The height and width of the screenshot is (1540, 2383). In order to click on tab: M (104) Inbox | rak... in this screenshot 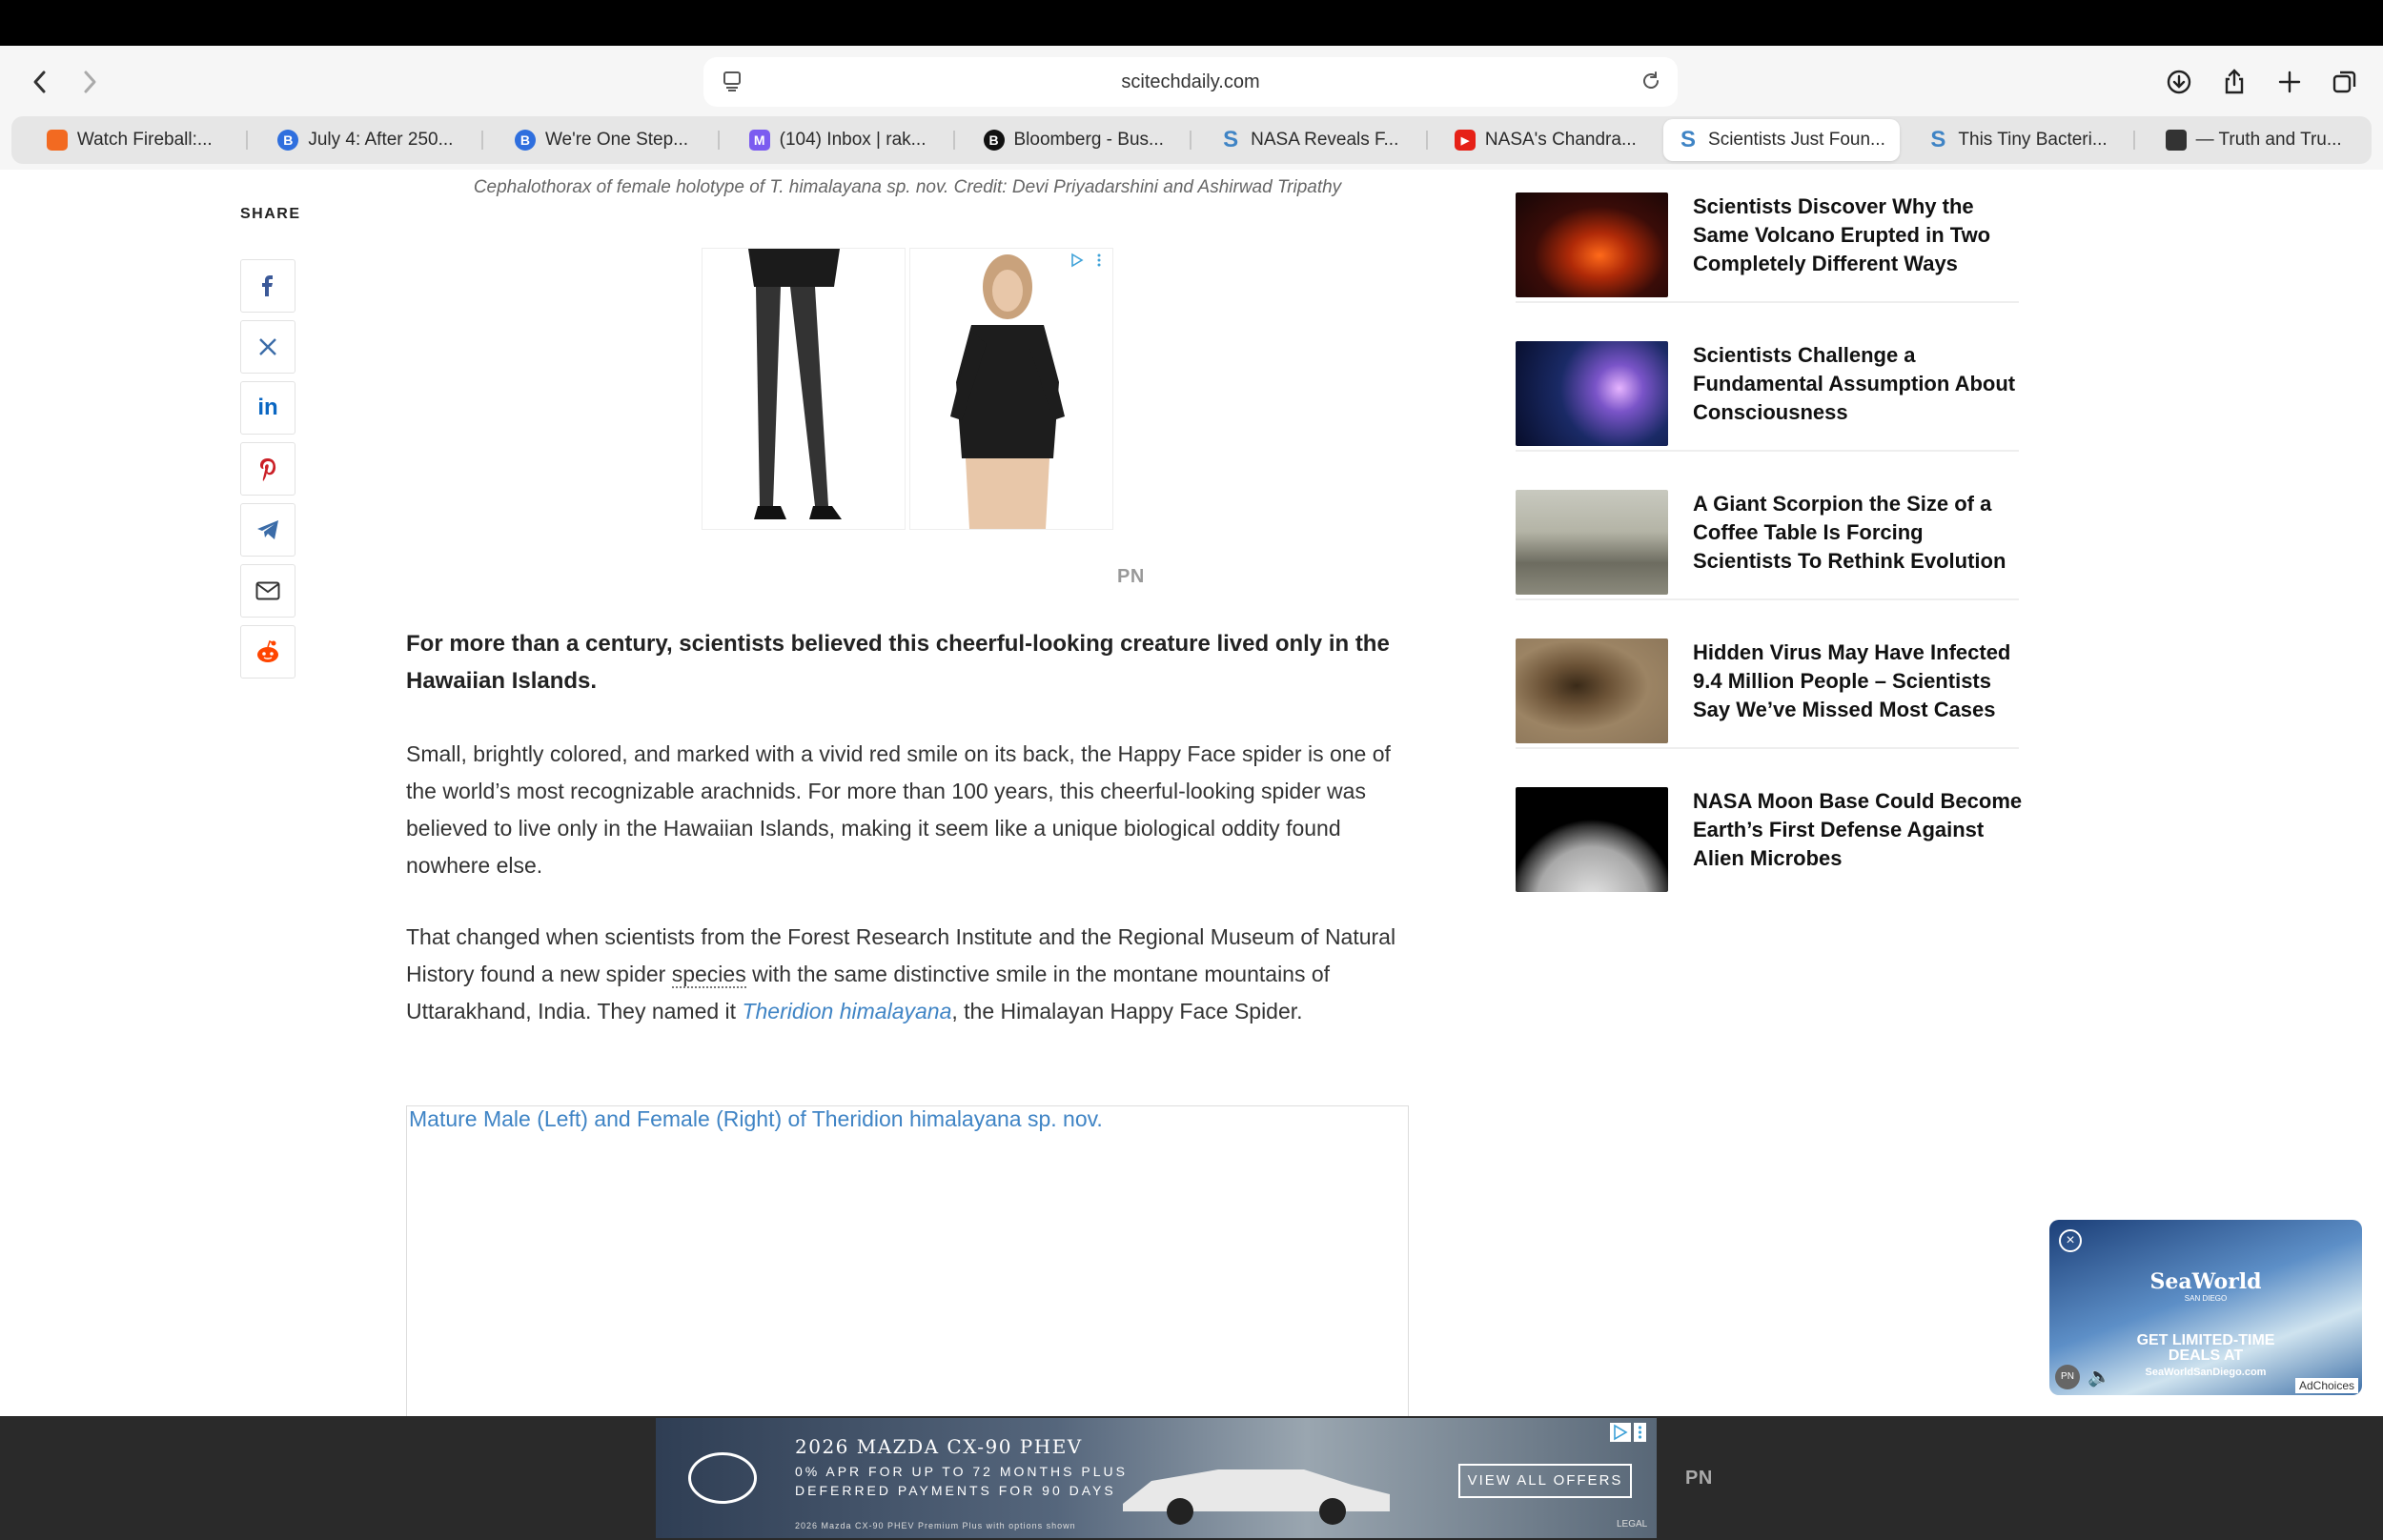, I will do `click(838, 140)`.